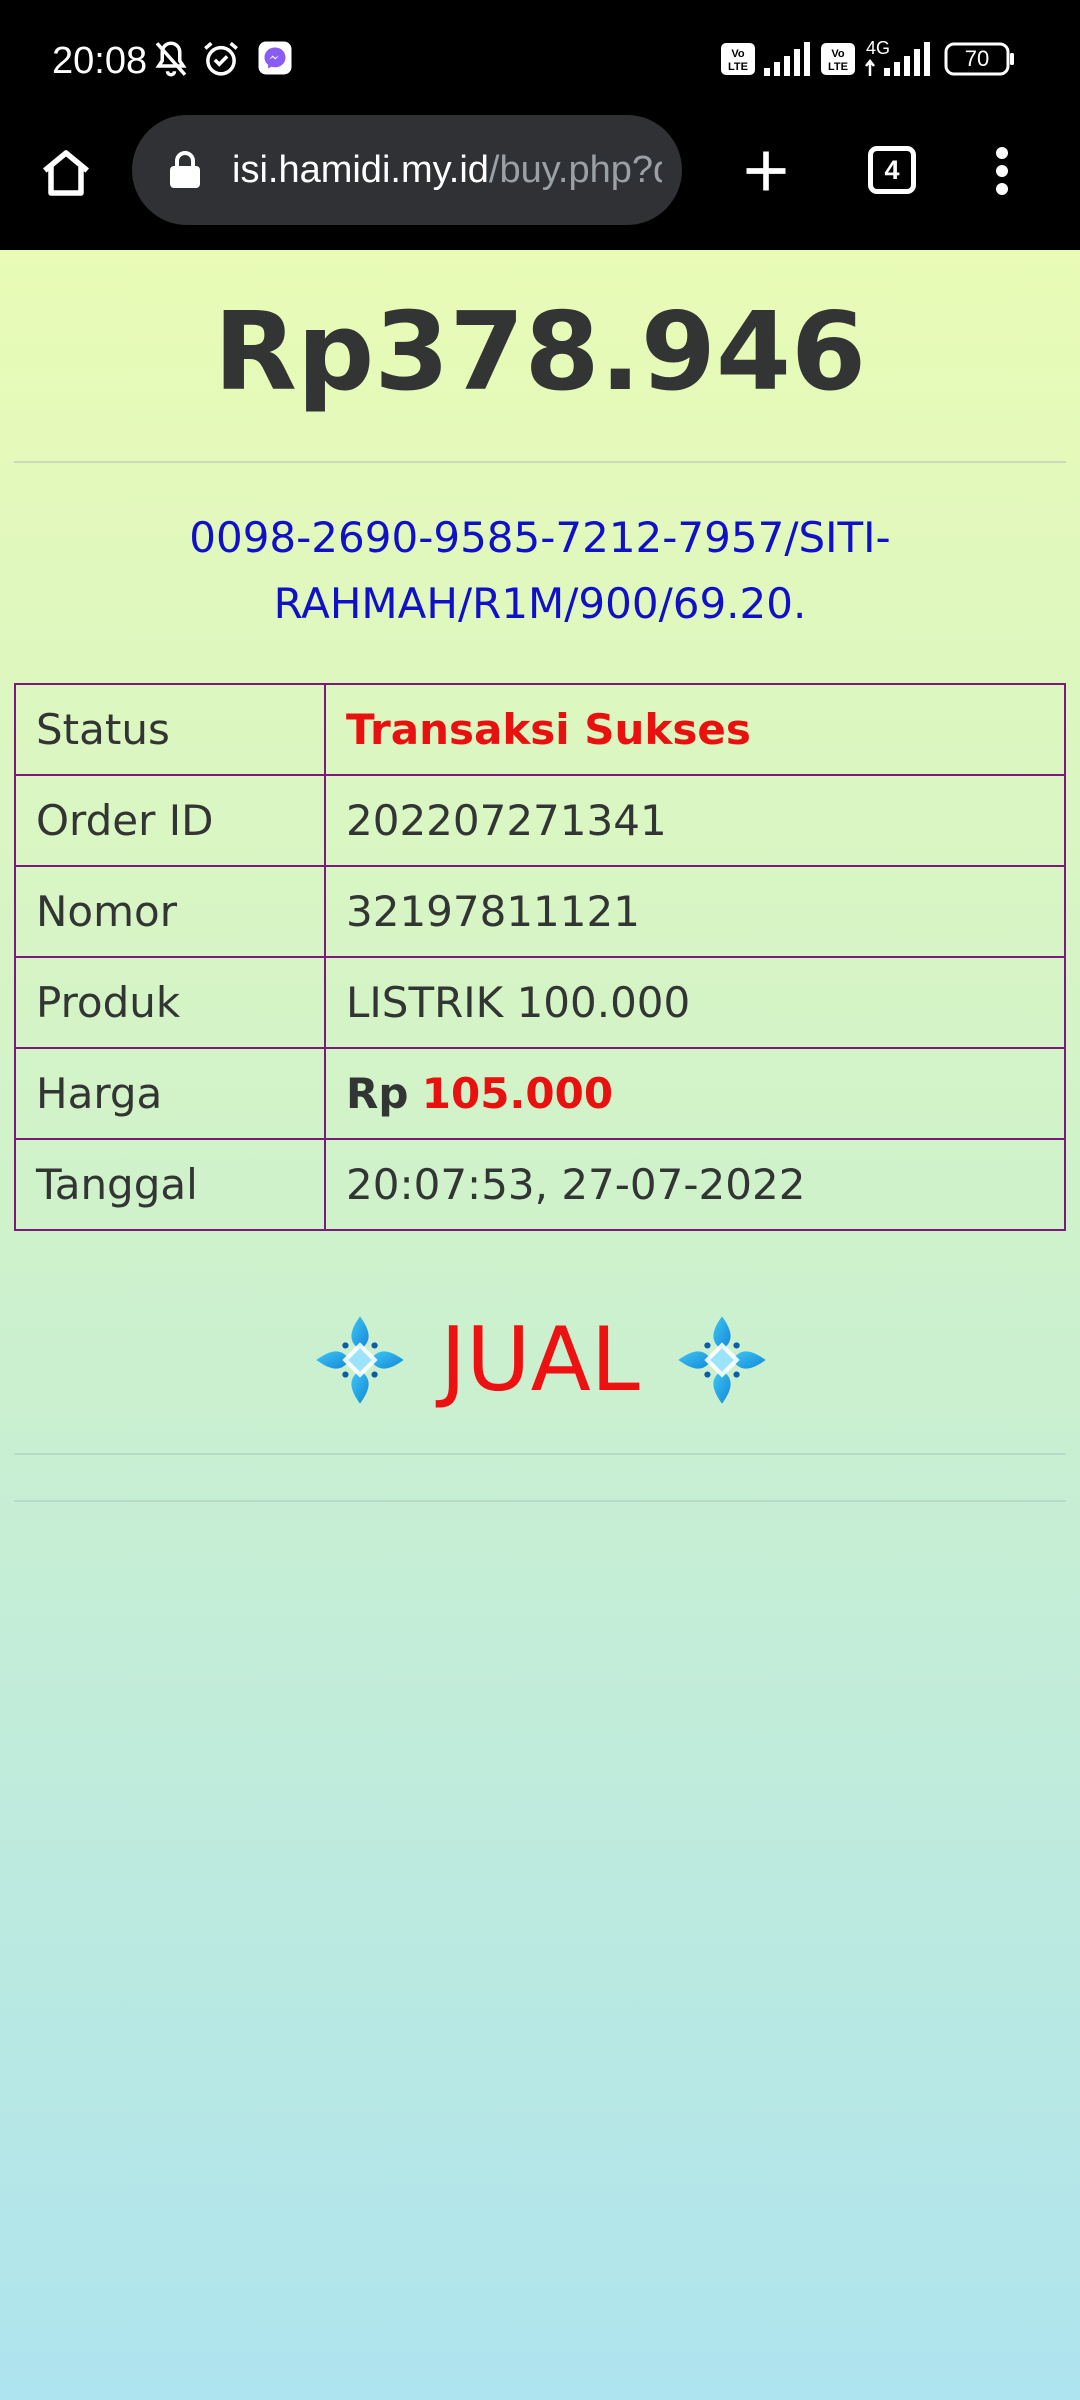  I want to click on url-path: /buy.php?d, so click(575, 170).